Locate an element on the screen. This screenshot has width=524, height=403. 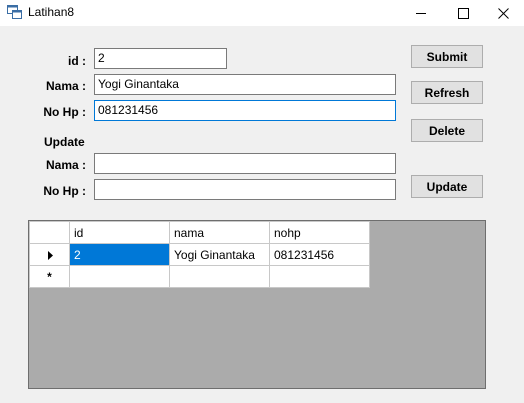
new-cell-id is located at coordinates (119, 276).